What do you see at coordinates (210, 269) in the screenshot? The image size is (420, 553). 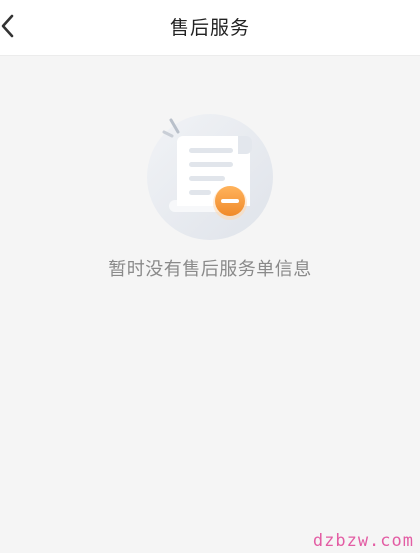 I see `empty-state-message: 暂时没有售后服务单信息` at bounding box center [210, 269].